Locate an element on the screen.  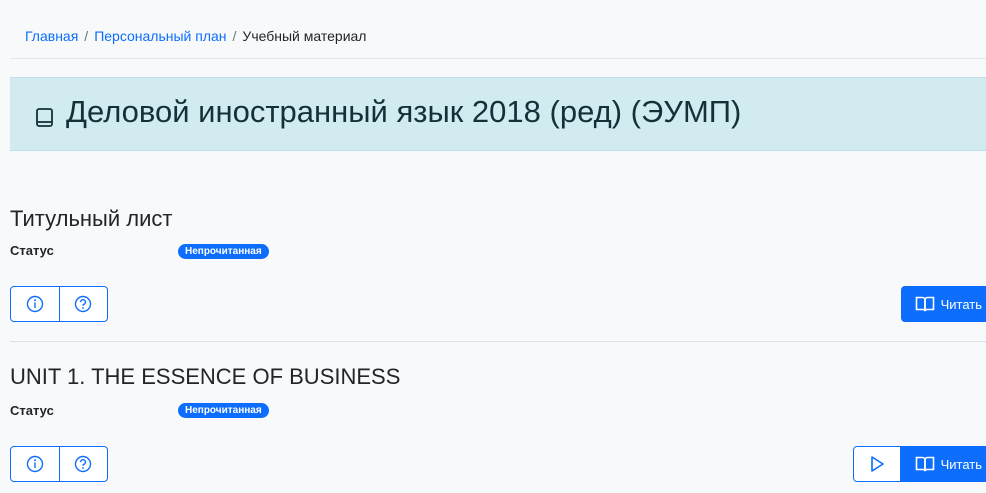
breadcrumb-divider is located at coordinates (498, 58).